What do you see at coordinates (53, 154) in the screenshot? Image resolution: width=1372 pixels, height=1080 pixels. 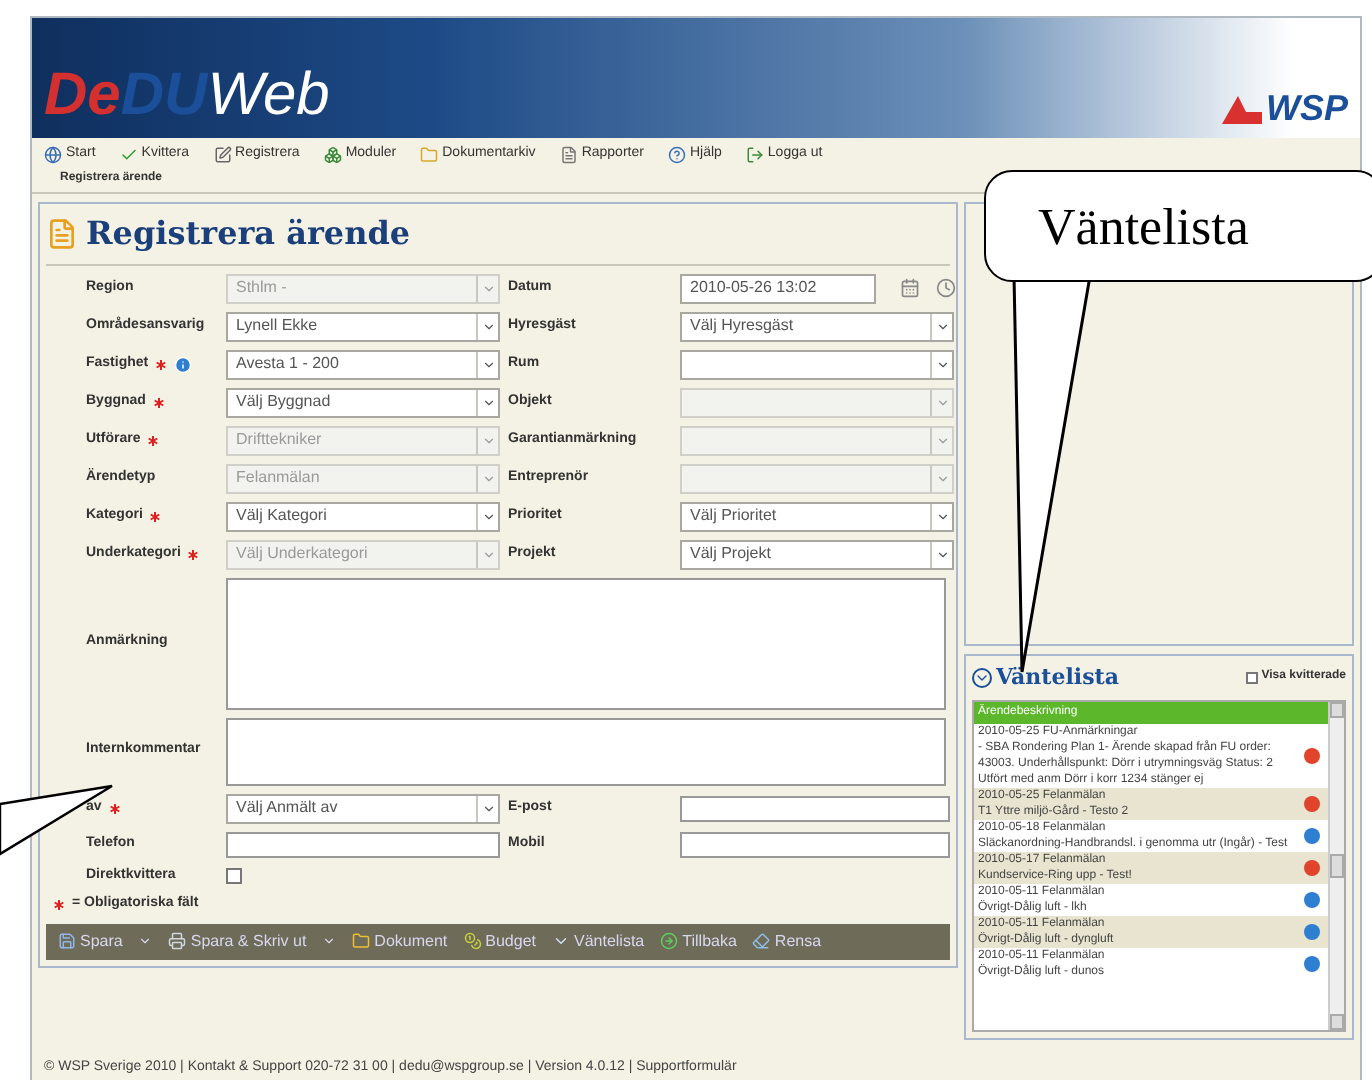 I see `globe-icon` at bounding box center [53, 154].